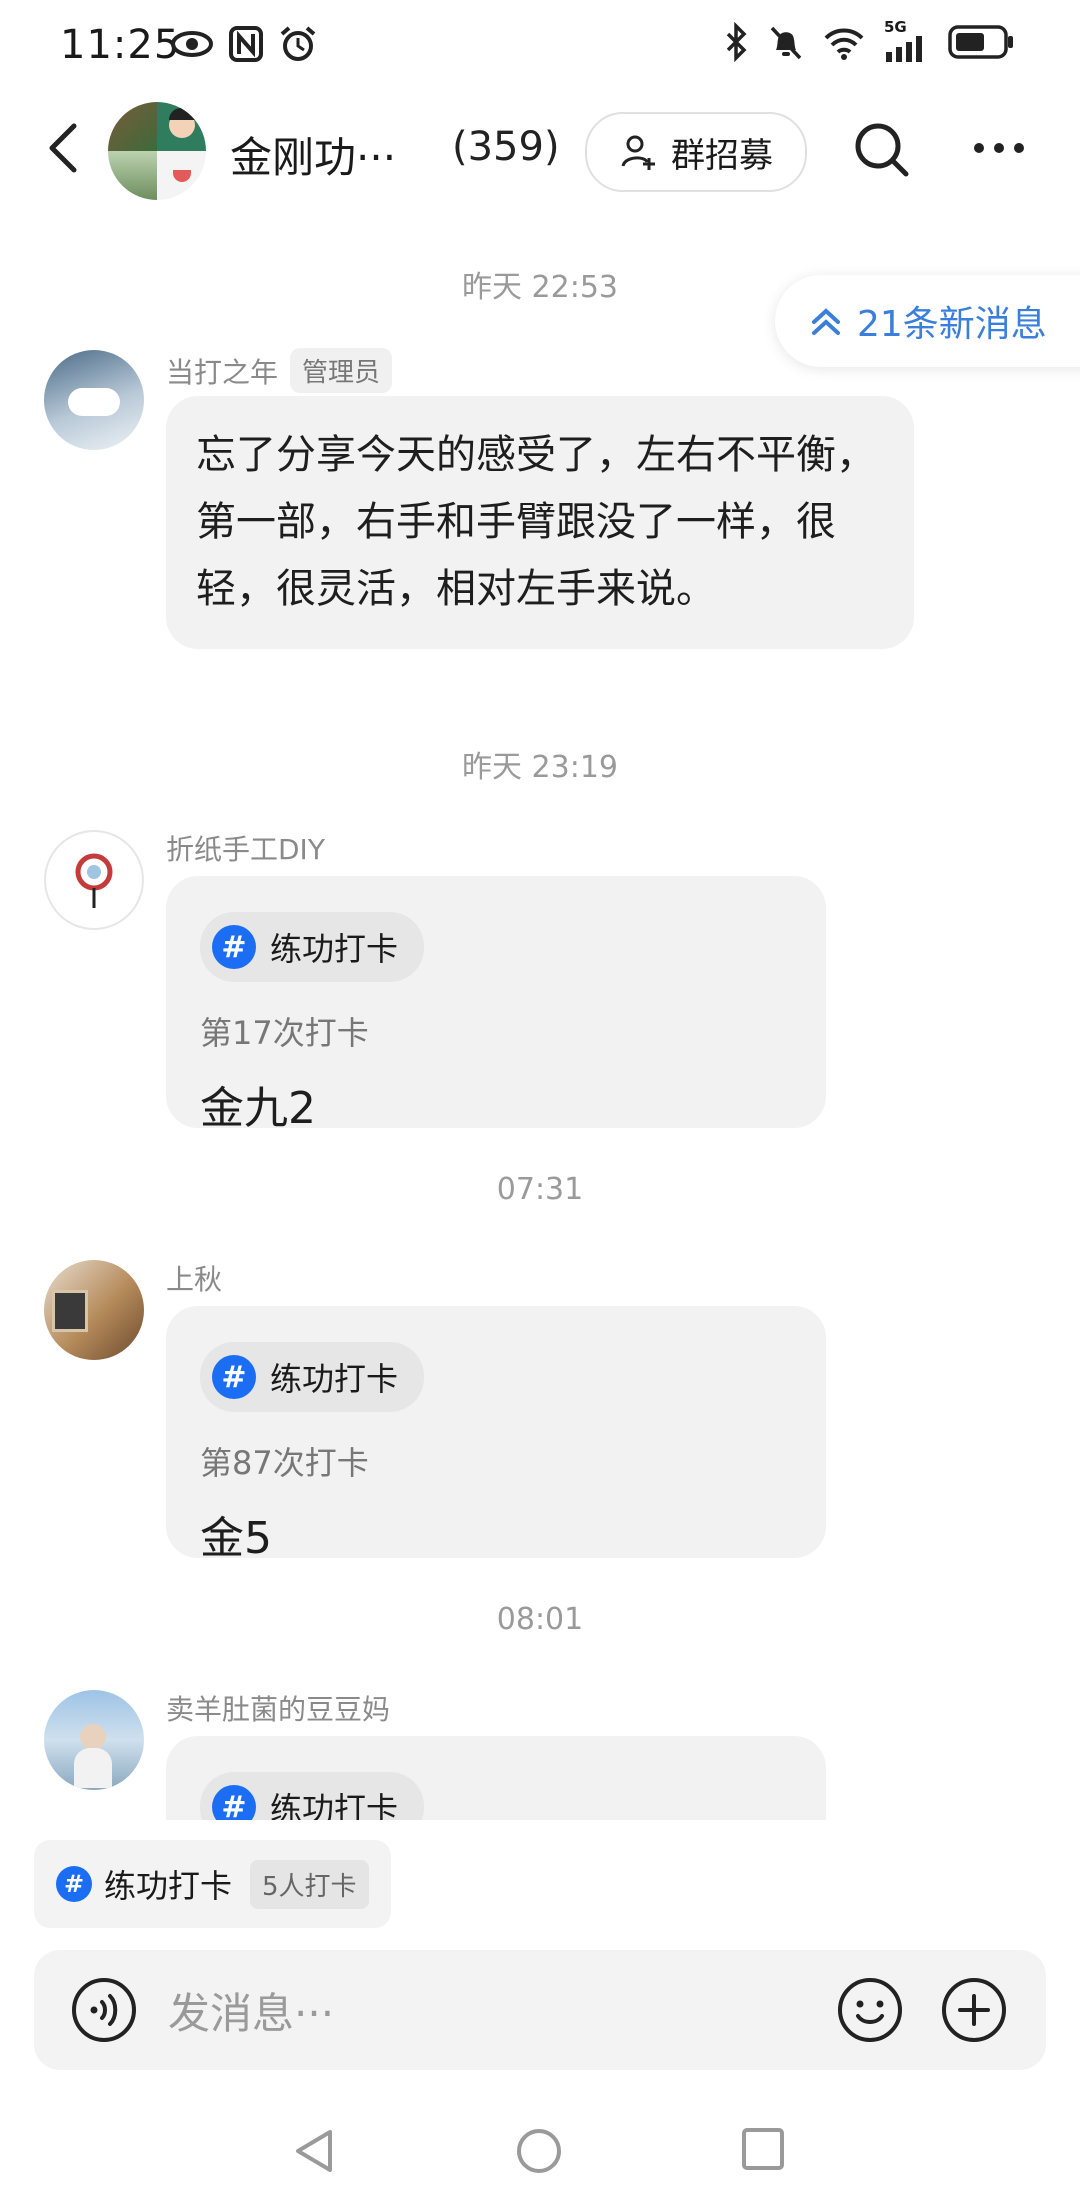 This screenshot has height=2204, width=1080. What do you see at coordinates (284, 1463) in the screenshot?
I see `checkin-count: 第87次打卡` at bounding box center [284, 1463].